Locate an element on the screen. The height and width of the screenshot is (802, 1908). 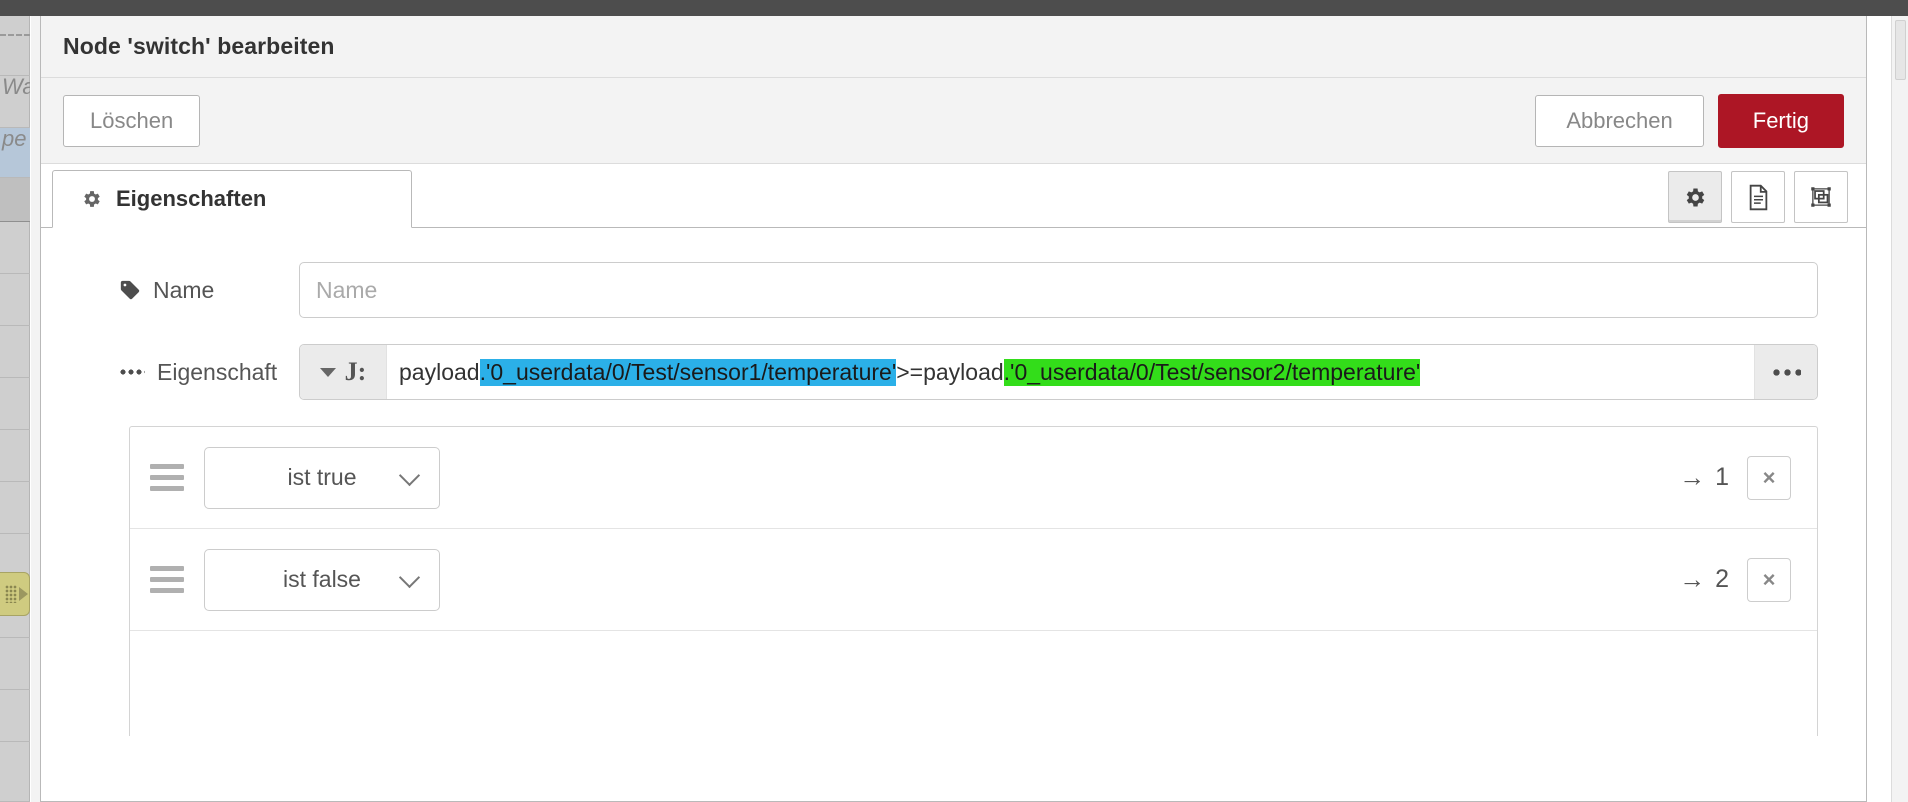
rule-output: → 1 is located at coordinates (1704, 477).